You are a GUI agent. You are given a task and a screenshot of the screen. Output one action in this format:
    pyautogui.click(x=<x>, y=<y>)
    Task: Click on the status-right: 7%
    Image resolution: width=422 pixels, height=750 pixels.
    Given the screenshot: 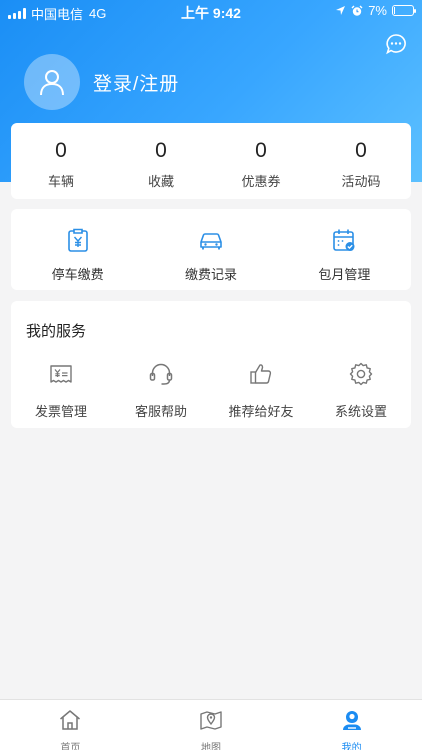 What is the action you would take?
    pyautogui.click(x=375, y=10)
    